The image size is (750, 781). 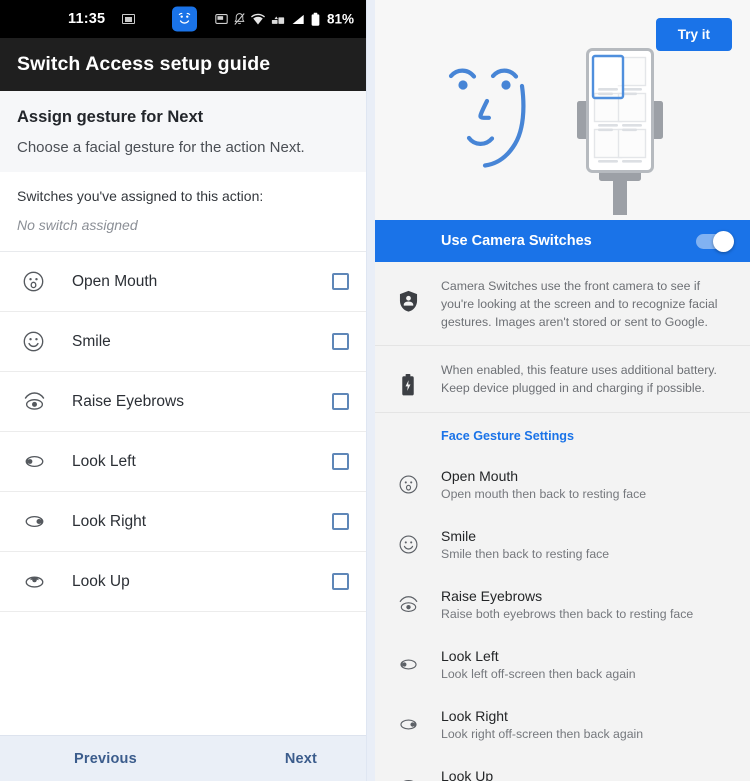 What do you see at coordinates (620, 130) in the screenshot?
I see `phone-on-stand-illustration-icon` at bounding box center [620, 130].